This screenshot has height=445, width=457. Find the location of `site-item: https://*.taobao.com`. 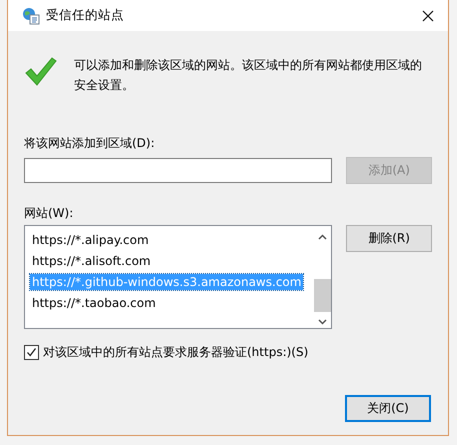

site-item: https://*.taobao.com is located at coordinates (94, 302).